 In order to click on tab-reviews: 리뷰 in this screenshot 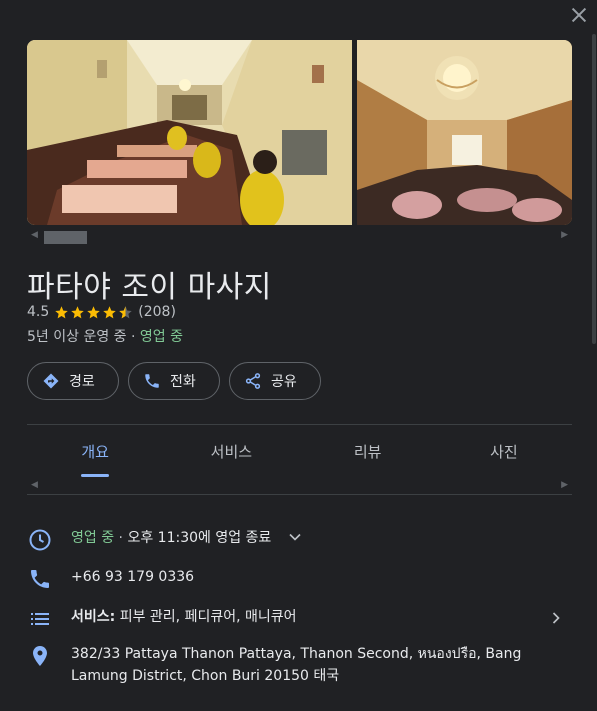, I will do `click(368, 452)`.